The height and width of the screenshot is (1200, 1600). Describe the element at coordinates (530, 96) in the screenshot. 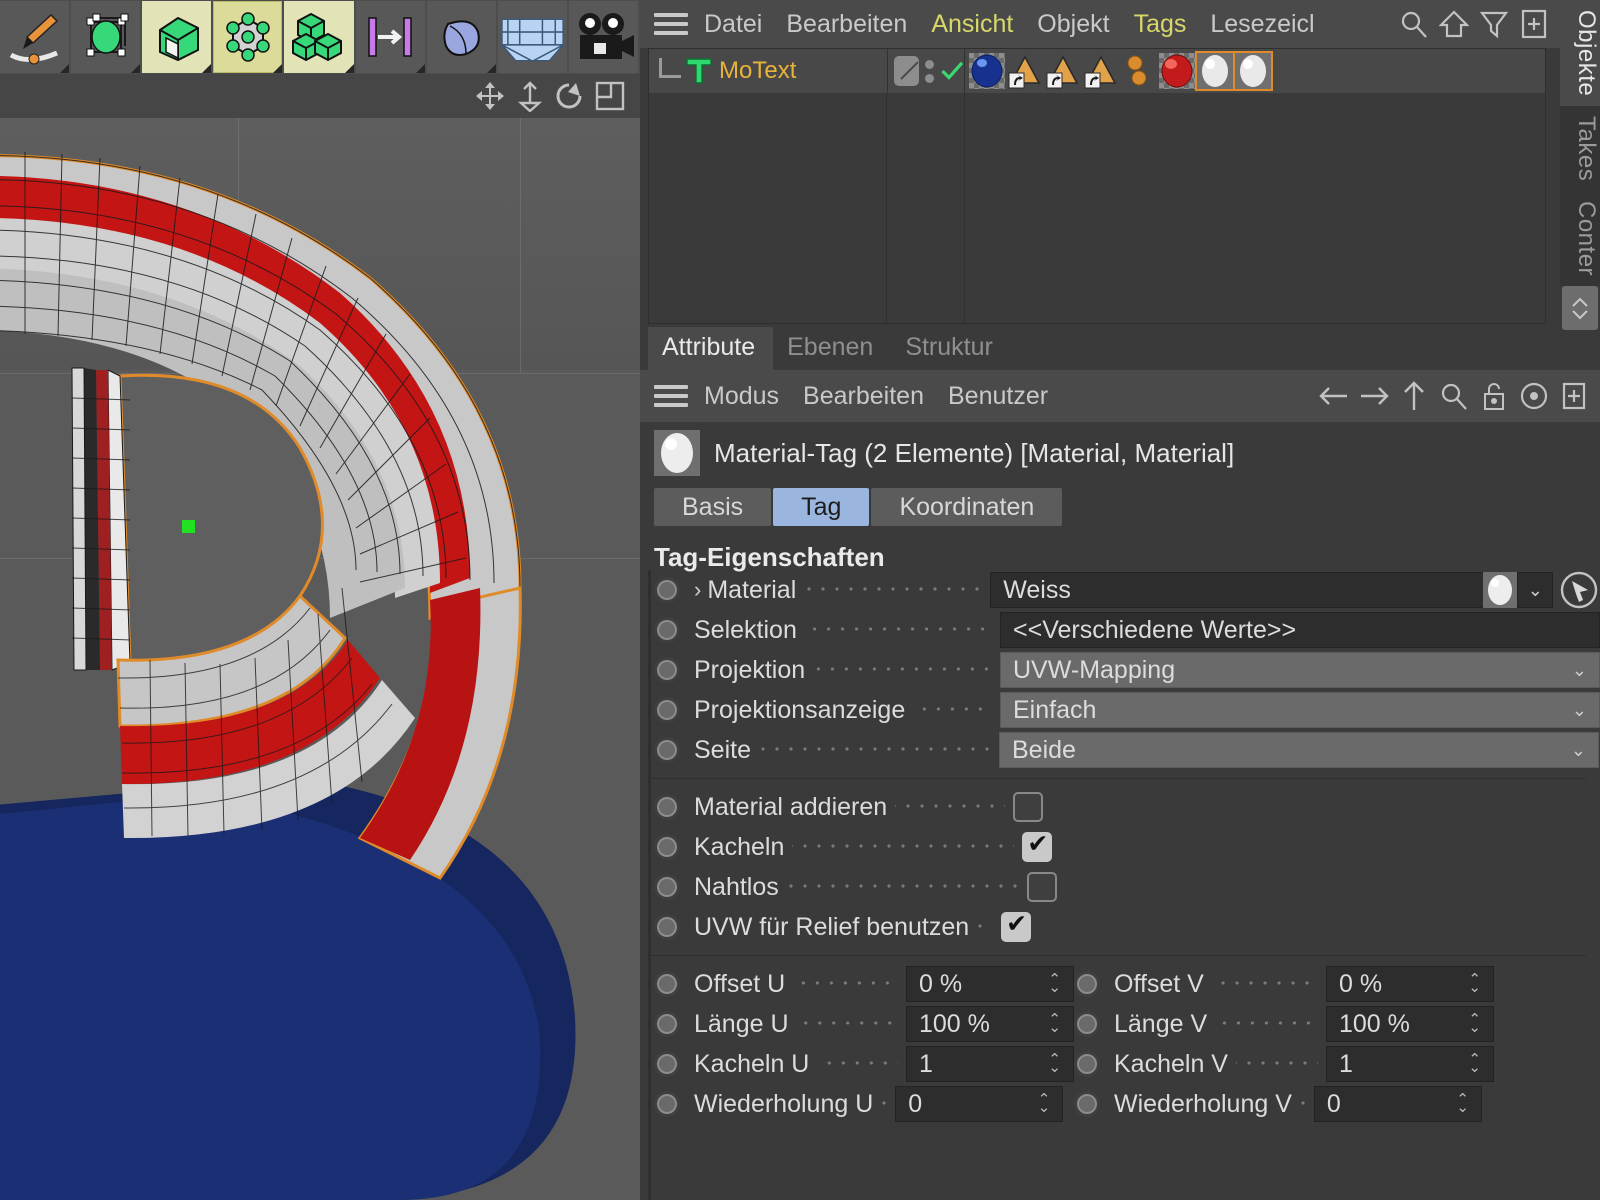

I see `scale-icon` at that location.